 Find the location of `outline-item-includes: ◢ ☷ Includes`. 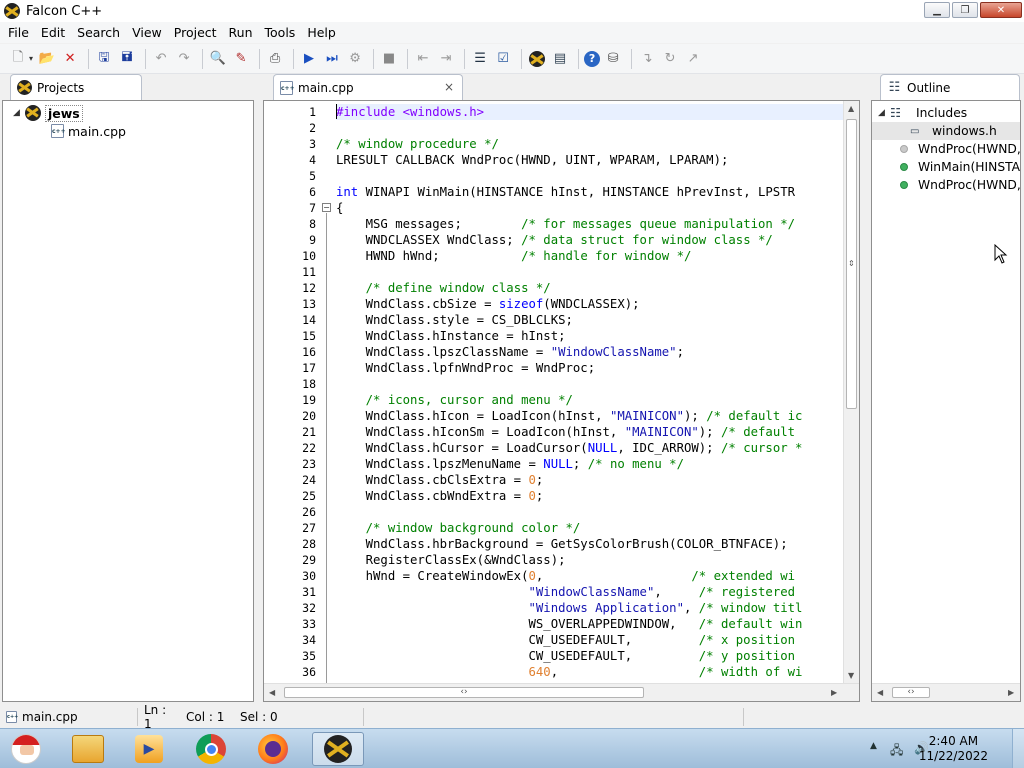

outline-item-includes: ◢ ☷ Includes is located at coordinates (922, 113).